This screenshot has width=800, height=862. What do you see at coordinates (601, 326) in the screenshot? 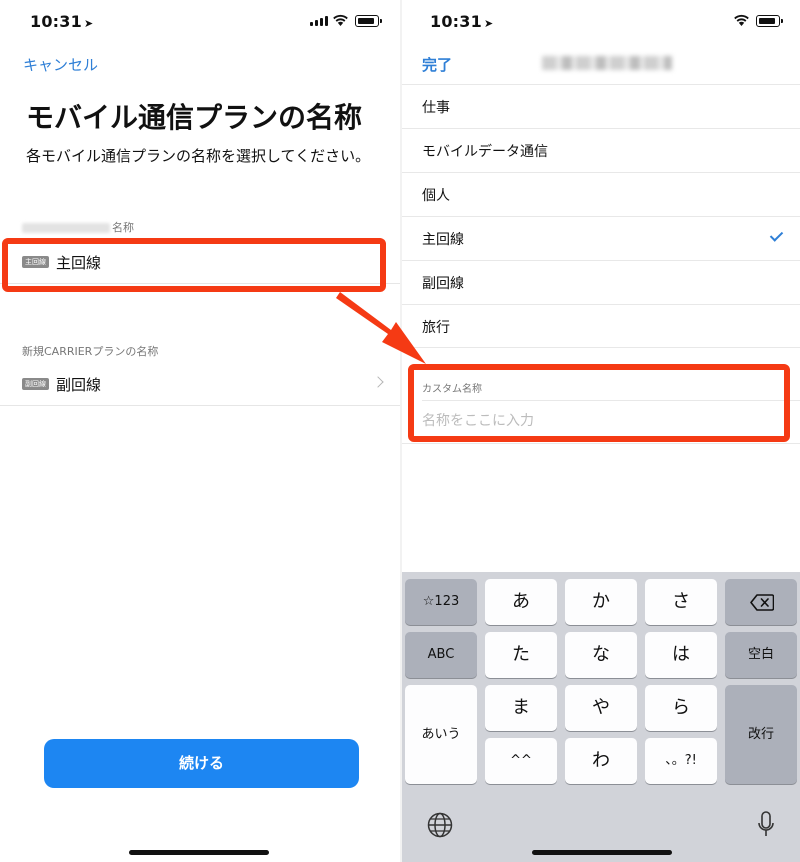
I see `option-row-travel: 旅行` at bounding box center [601, 326].